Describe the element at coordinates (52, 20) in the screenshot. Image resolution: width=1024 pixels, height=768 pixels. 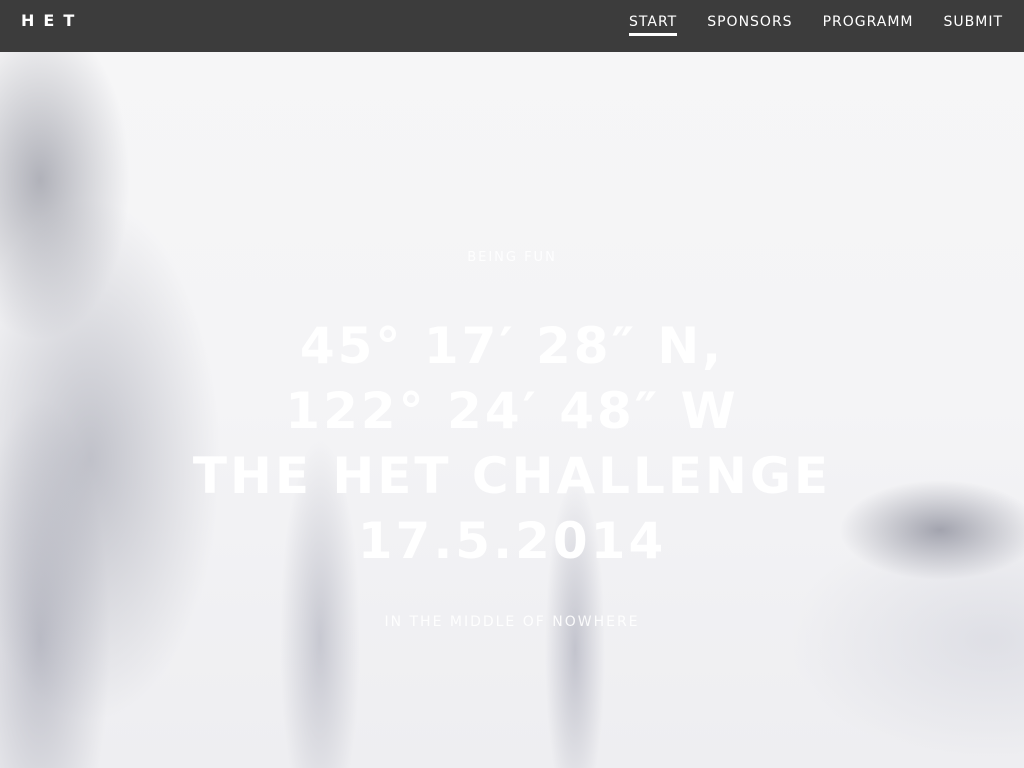
I see `site-logo: HET` at that location.